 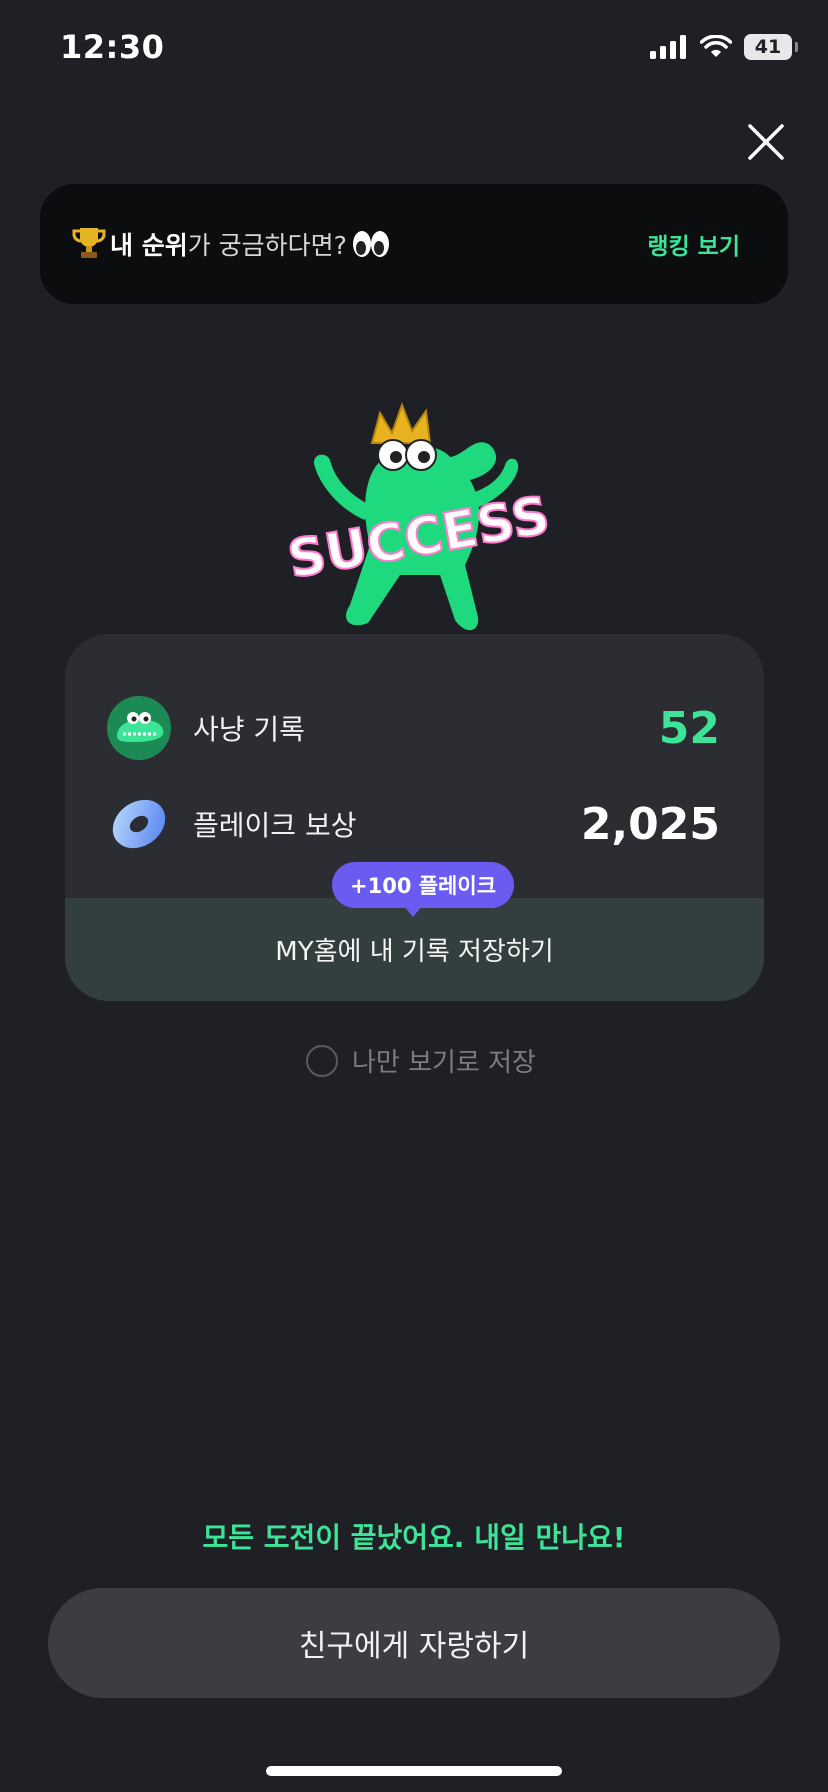 I want to click on battery-level: 41, so click(x=768, y=47).